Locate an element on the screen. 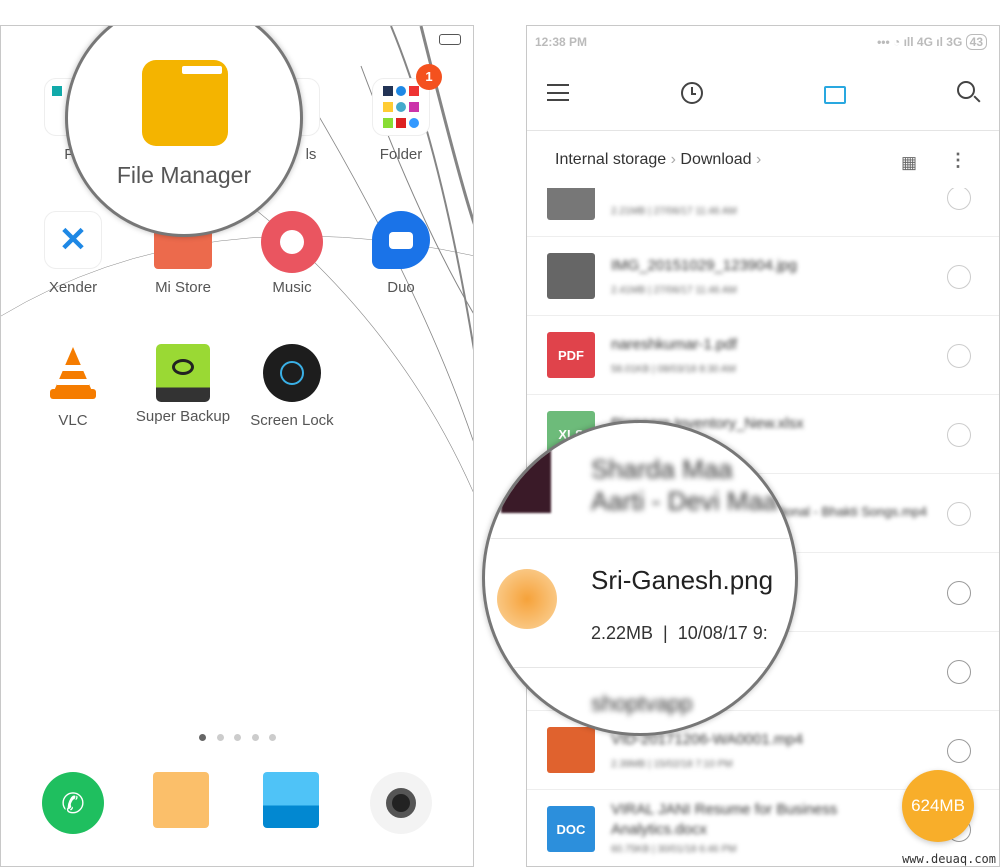 The width and height of the screenshot is (1000, 868). vlc-icon is located at coordinates (73, 373).